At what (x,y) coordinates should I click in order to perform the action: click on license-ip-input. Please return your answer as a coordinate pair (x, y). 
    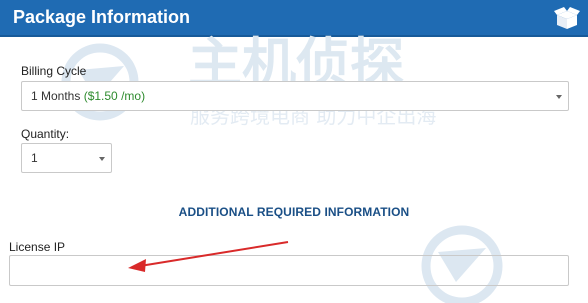
    Looking at the image, I should click on (289, 270).